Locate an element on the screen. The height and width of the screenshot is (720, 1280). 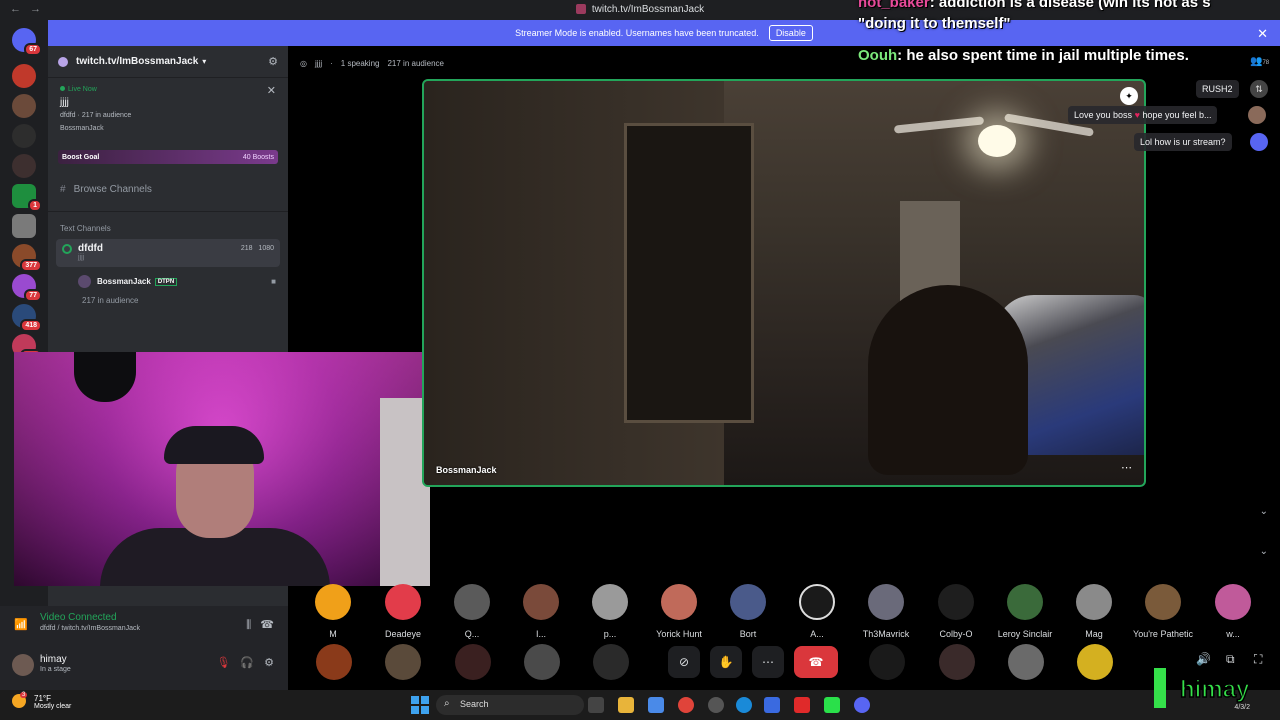
category-header: Text Channels is located at coordinates (168, 225).